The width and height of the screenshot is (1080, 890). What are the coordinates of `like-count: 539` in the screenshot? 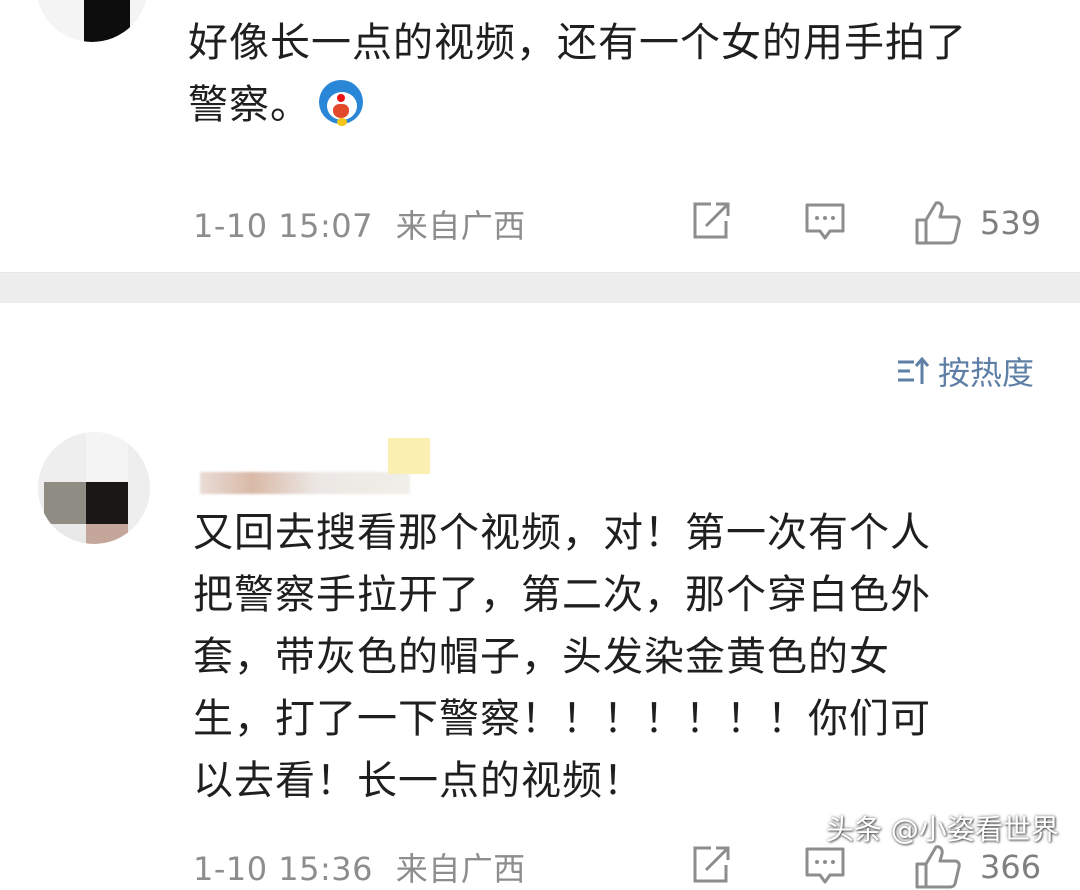 It's located at (1011, 223).